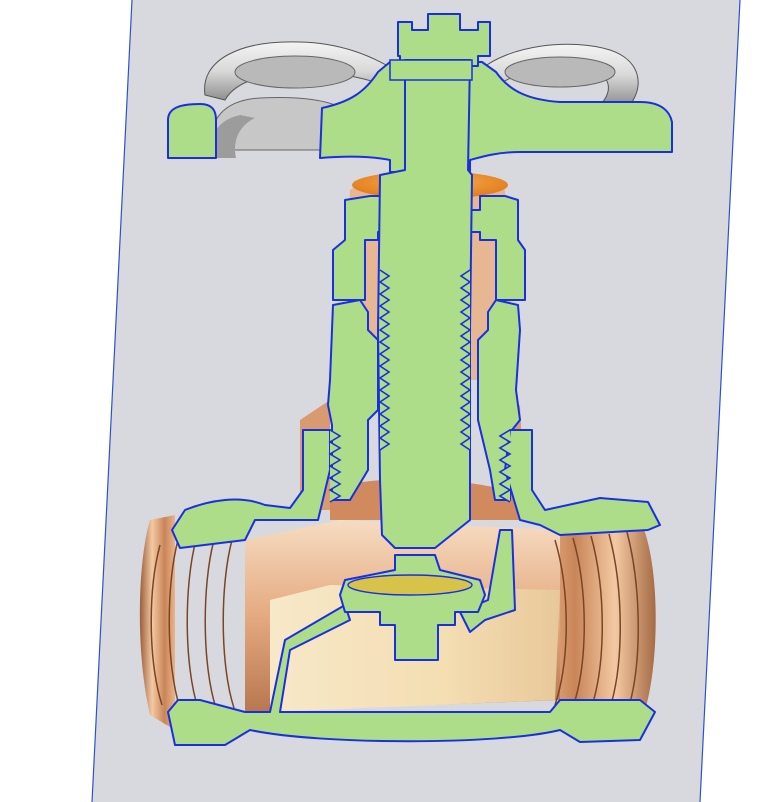  I want to click on stem-upper-collar, so click(431, 70).